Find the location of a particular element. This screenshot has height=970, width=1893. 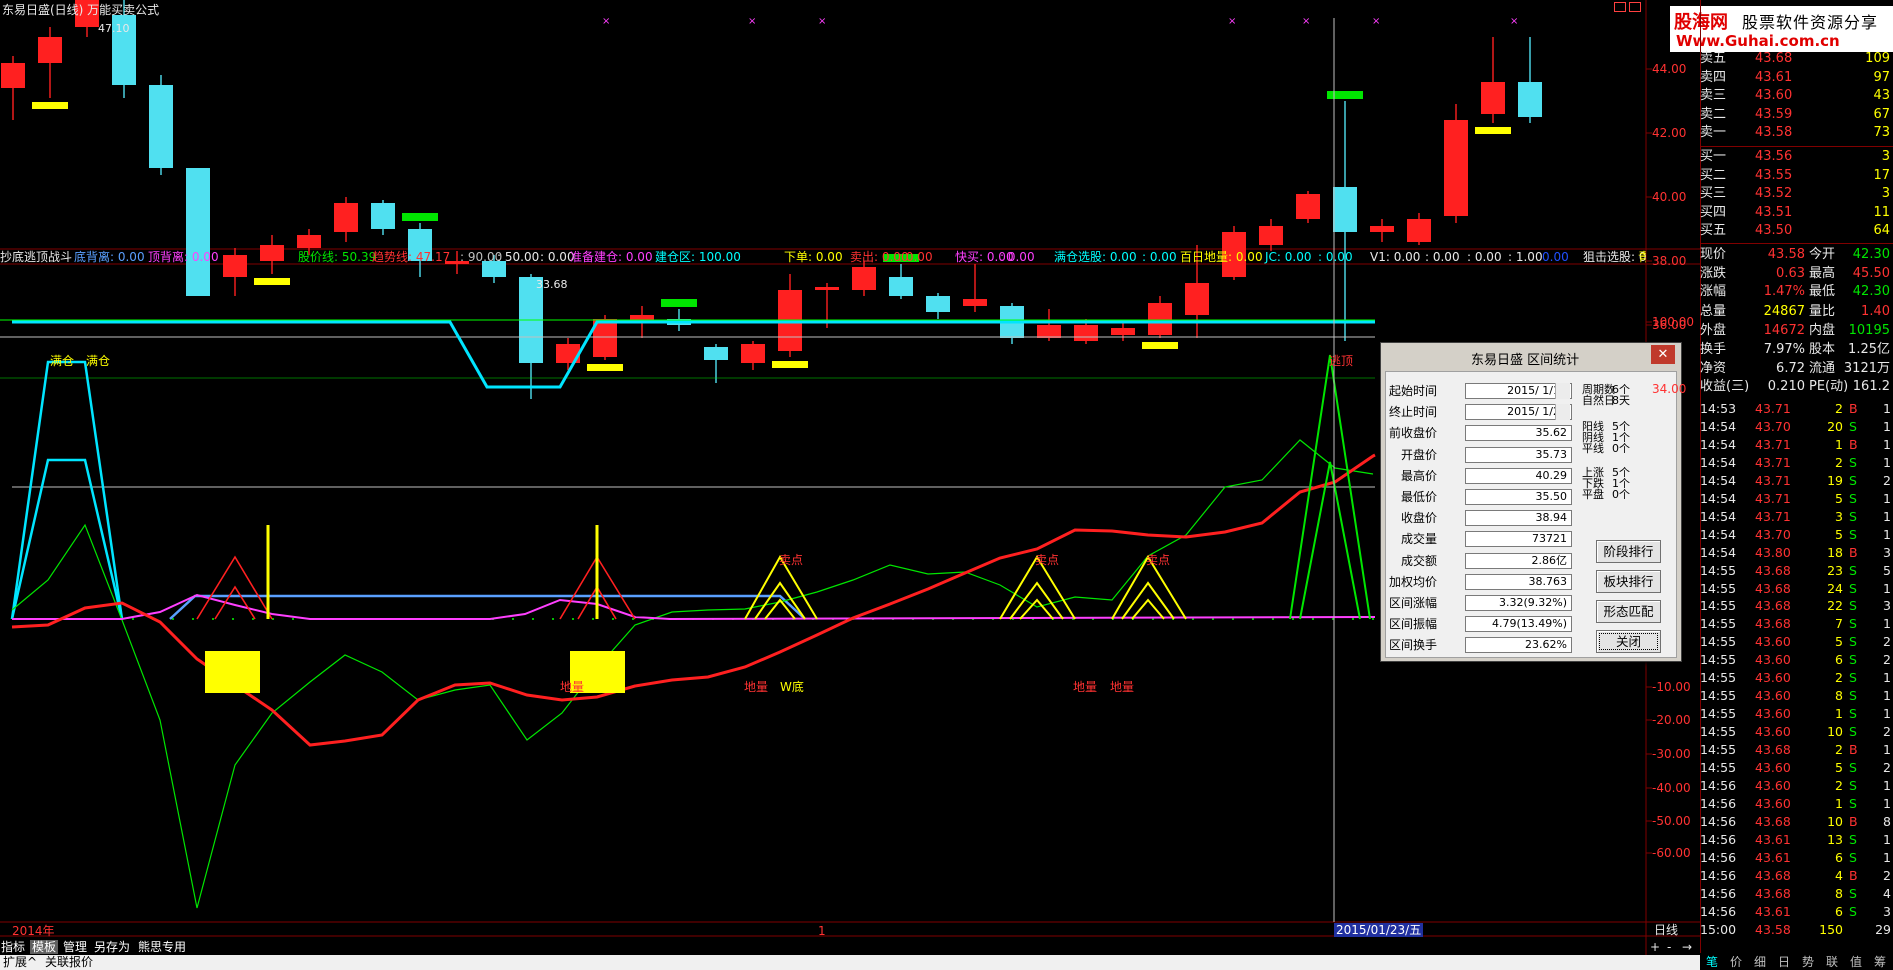

right-tab: 值 is located at coordinates (1856, 962).